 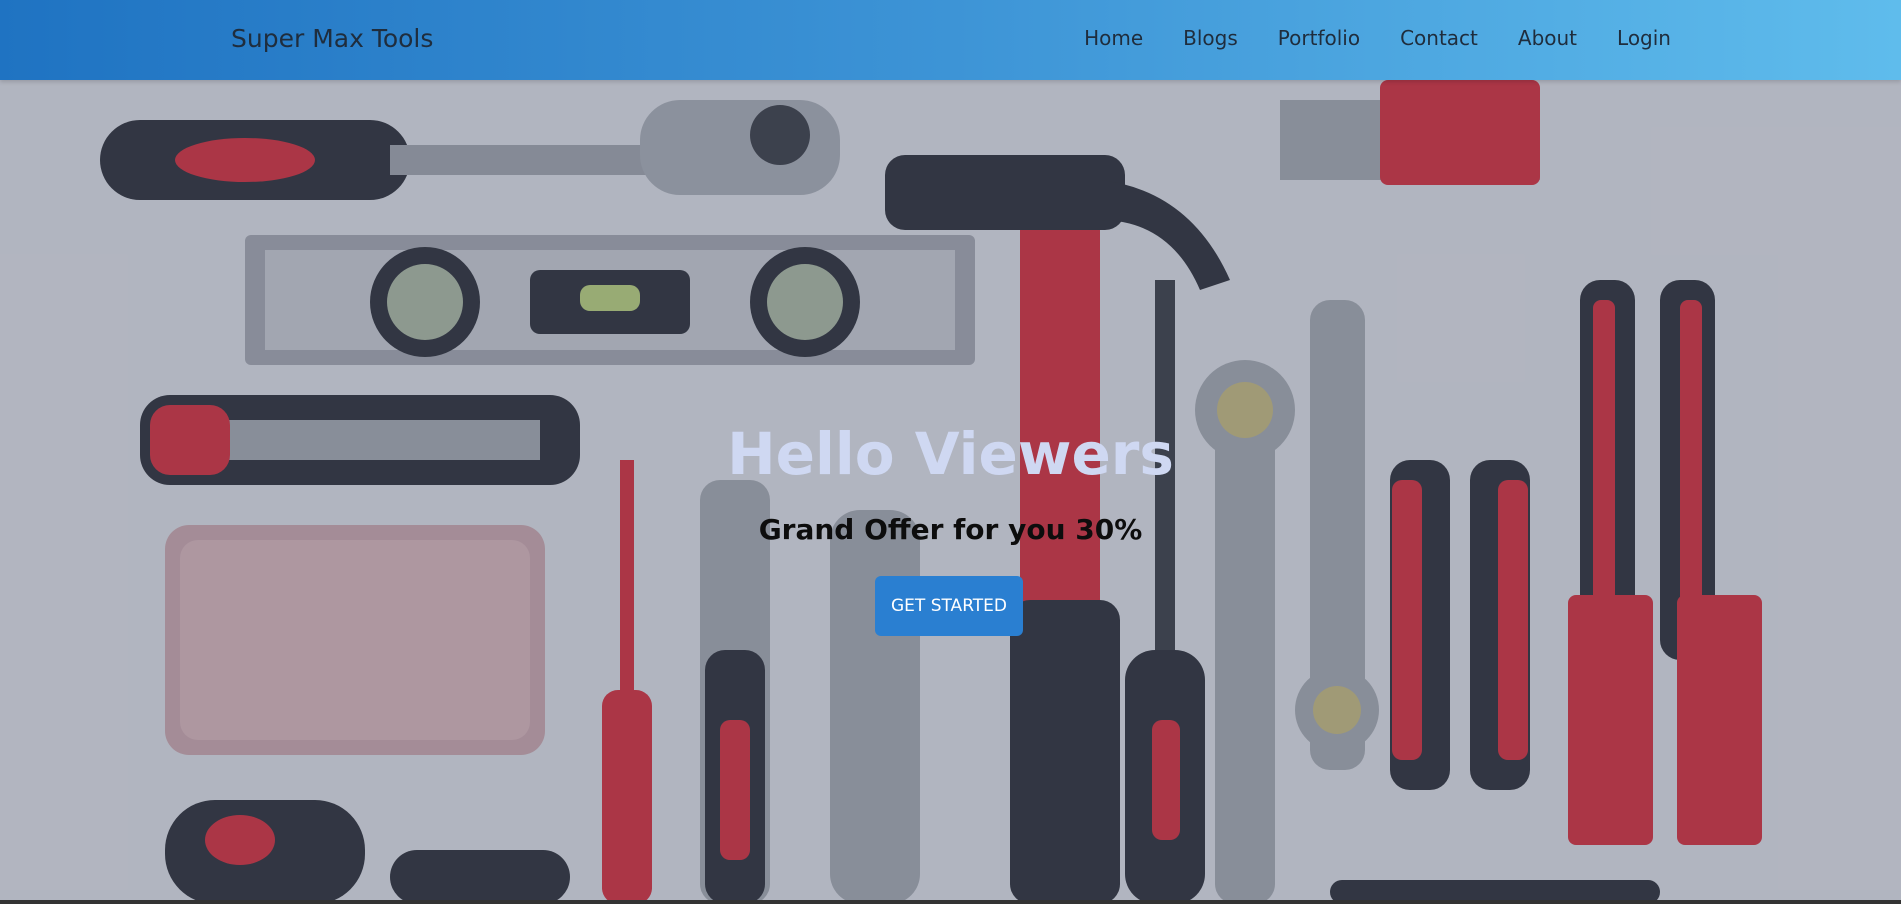 I want to click on get-started-button: GET STARTED, so click(x=949, y=606).